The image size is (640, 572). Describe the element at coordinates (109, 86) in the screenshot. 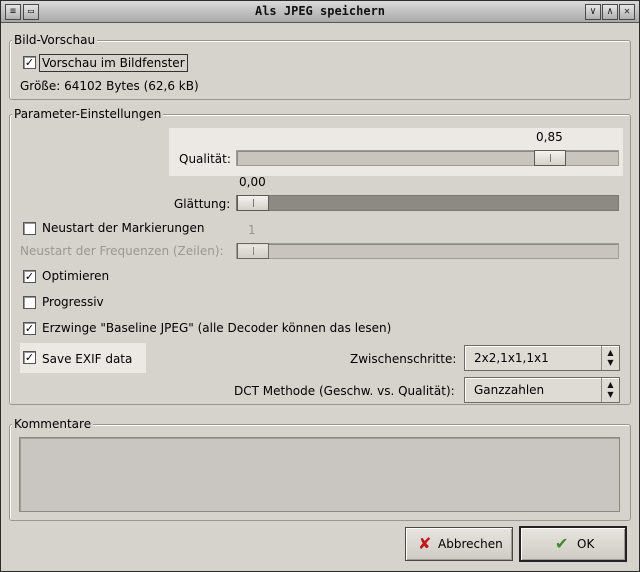

I see `file-size-text: Größe: 64102 Bytes (62,6 kB)` at that location.